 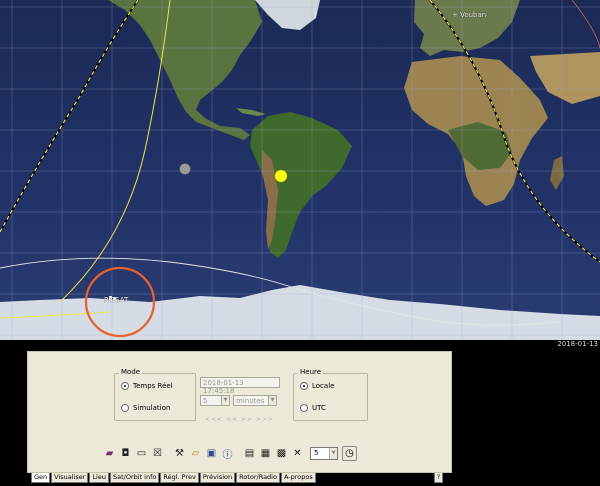 I want to click on save-icon: ▣, so click(x=211, y=453).